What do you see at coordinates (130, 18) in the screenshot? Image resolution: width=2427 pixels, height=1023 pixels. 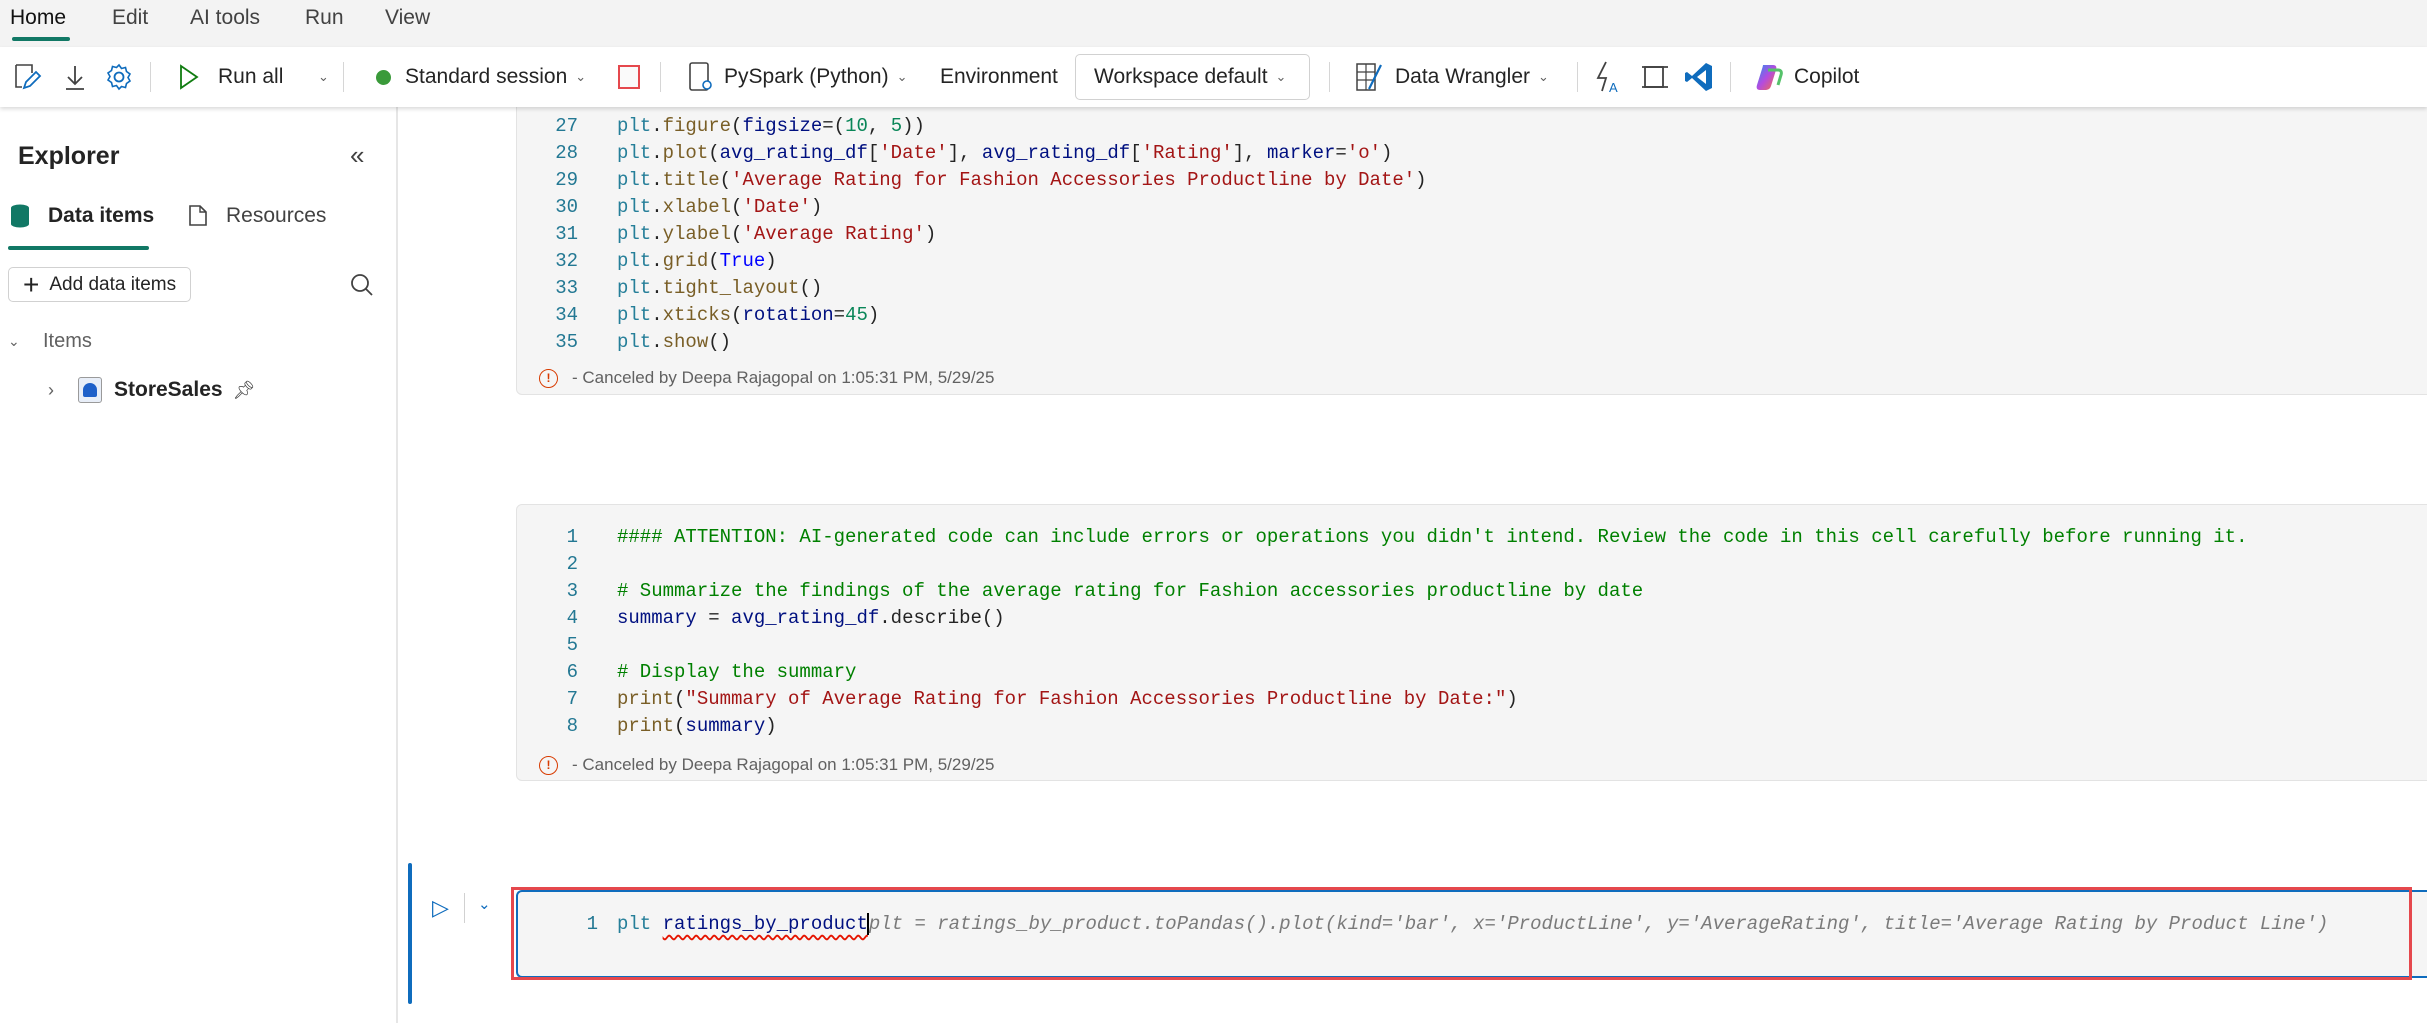 I see `tab-edit: Edit` at bounding box center [130, 18].